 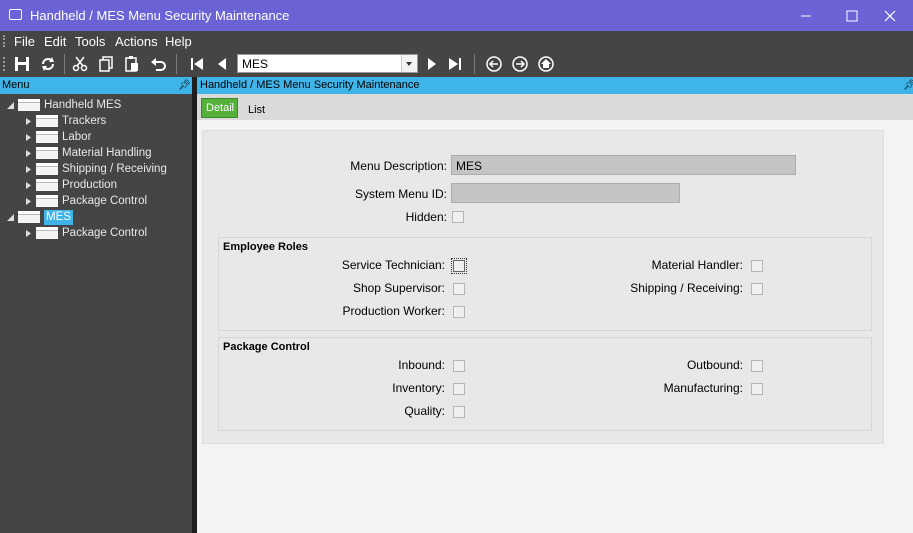 I want to click on minimize-button, so click(x=806, y=15).